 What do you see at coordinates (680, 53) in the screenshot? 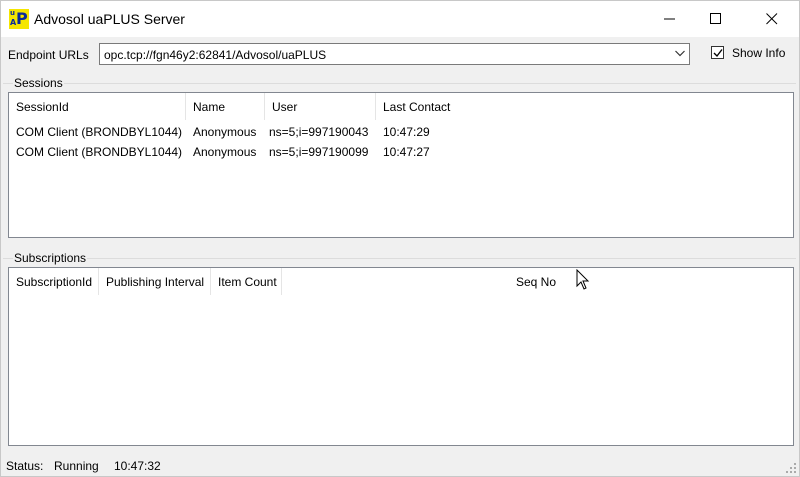
I see `chevron-down-icon` at bounding box center [680, 53].